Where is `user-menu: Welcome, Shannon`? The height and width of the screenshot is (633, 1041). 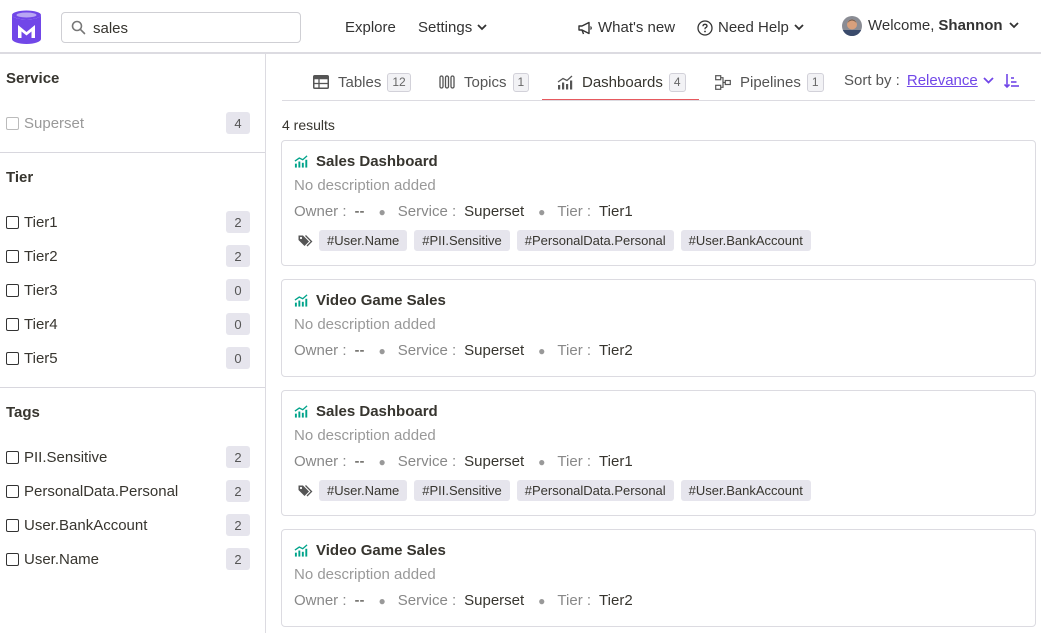 user-menu: Welcome, Shannon is located at coordinates (943, 25).